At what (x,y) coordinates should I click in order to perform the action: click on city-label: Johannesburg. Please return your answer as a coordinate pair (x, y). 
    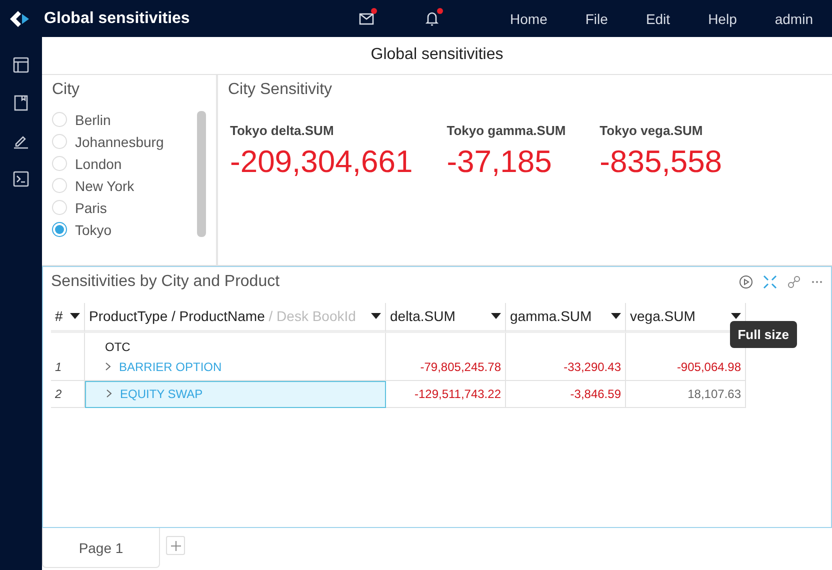
    Looking at the image, I should click on (119, 142).